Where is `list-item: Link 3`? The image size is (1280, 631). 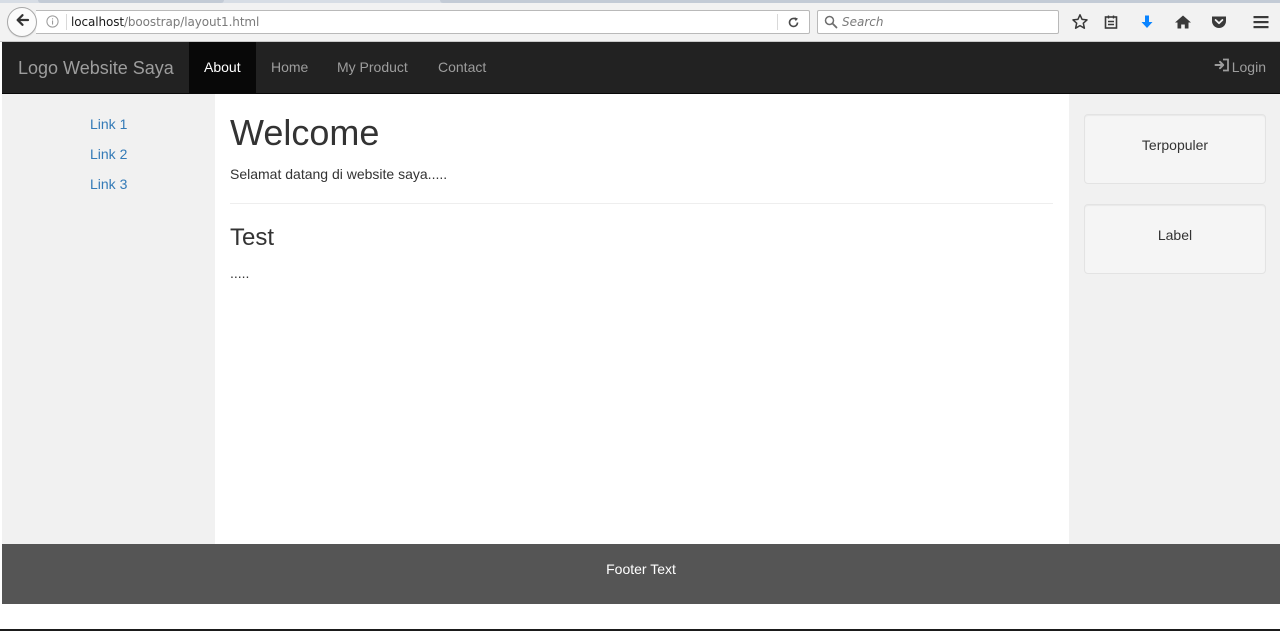 list-item: Link 3 is located at coordinates (108, 191).